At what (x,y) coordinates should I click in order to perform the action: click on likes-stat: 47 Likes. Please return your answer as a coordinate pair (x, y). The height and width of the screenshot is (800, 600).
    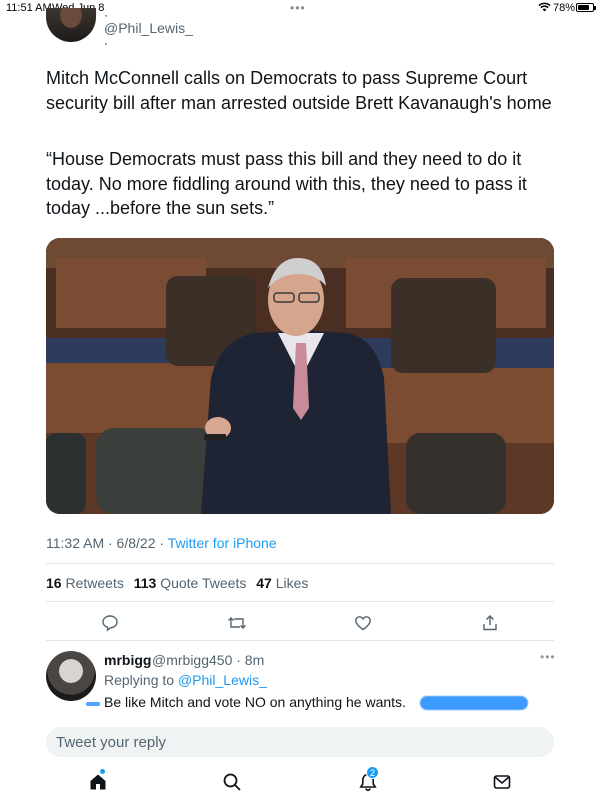
    Looking at the image, I should click on (282, 583).